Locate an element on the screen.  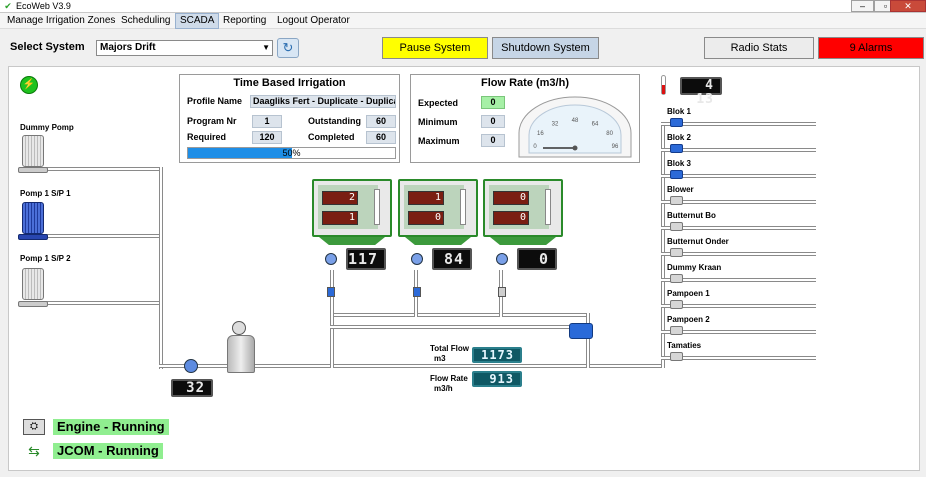
menu-logout-operator: Logout Operator is located at coordinates (313, 21).